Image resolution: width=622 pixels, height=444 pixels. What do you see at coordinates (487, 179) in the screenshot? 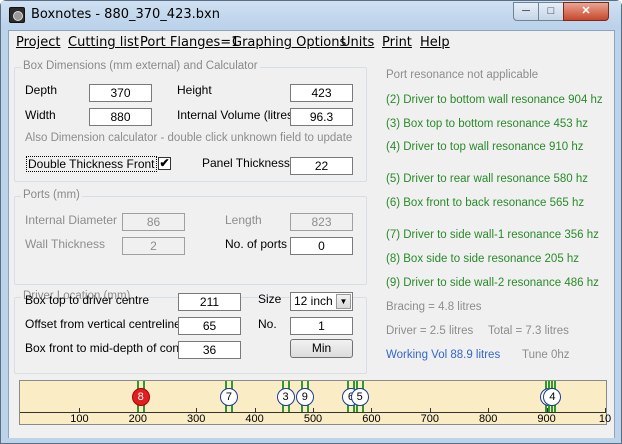
I see `resonance-5: (5) Driver to rear wall resonance 580 hz` at bounding box center [487, 179].